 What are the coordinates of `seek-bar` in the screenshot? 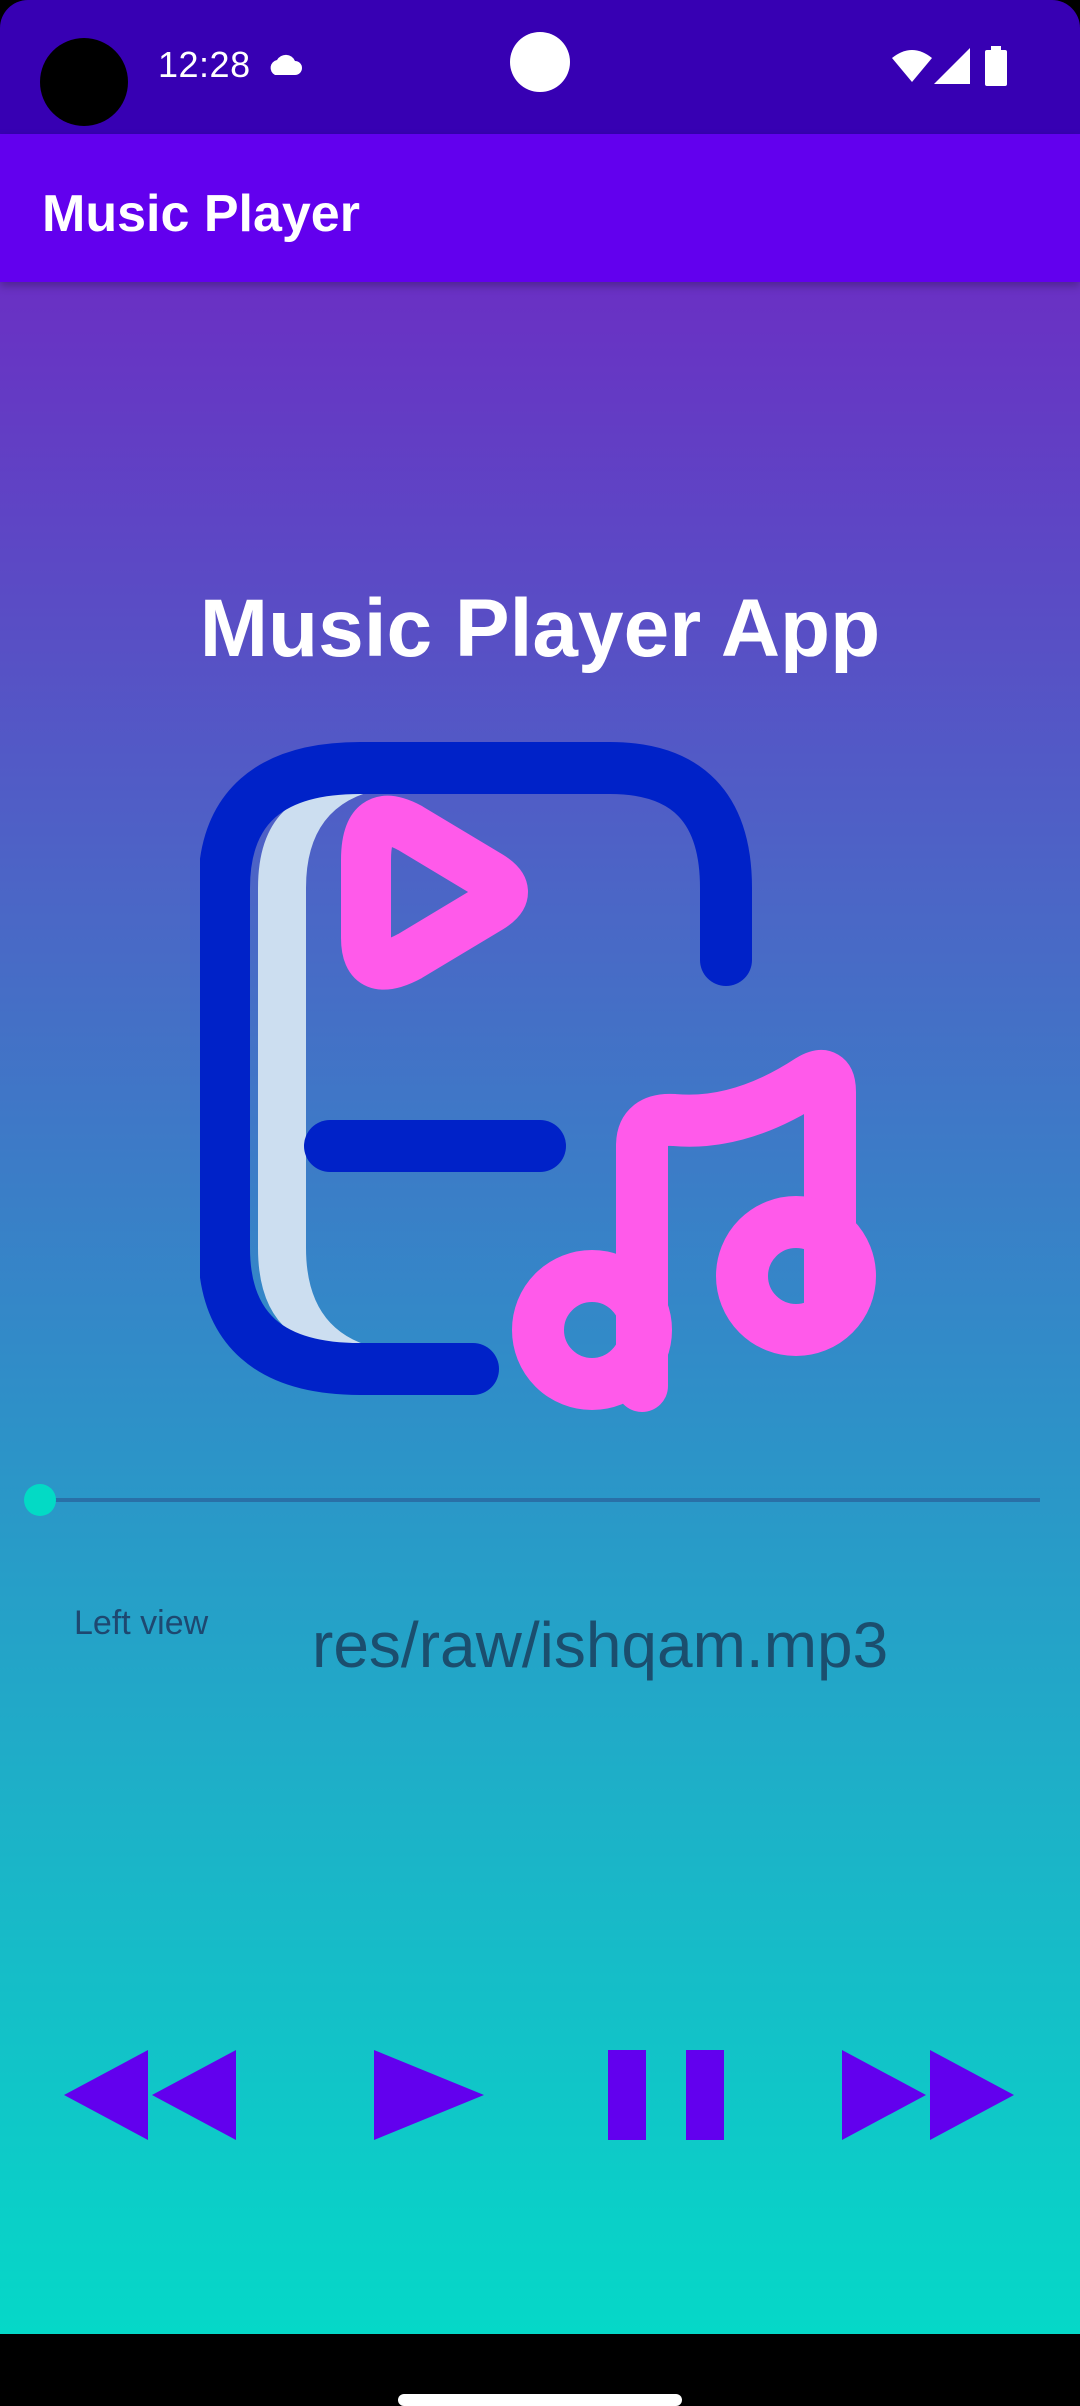 It's located at (532, 1500).